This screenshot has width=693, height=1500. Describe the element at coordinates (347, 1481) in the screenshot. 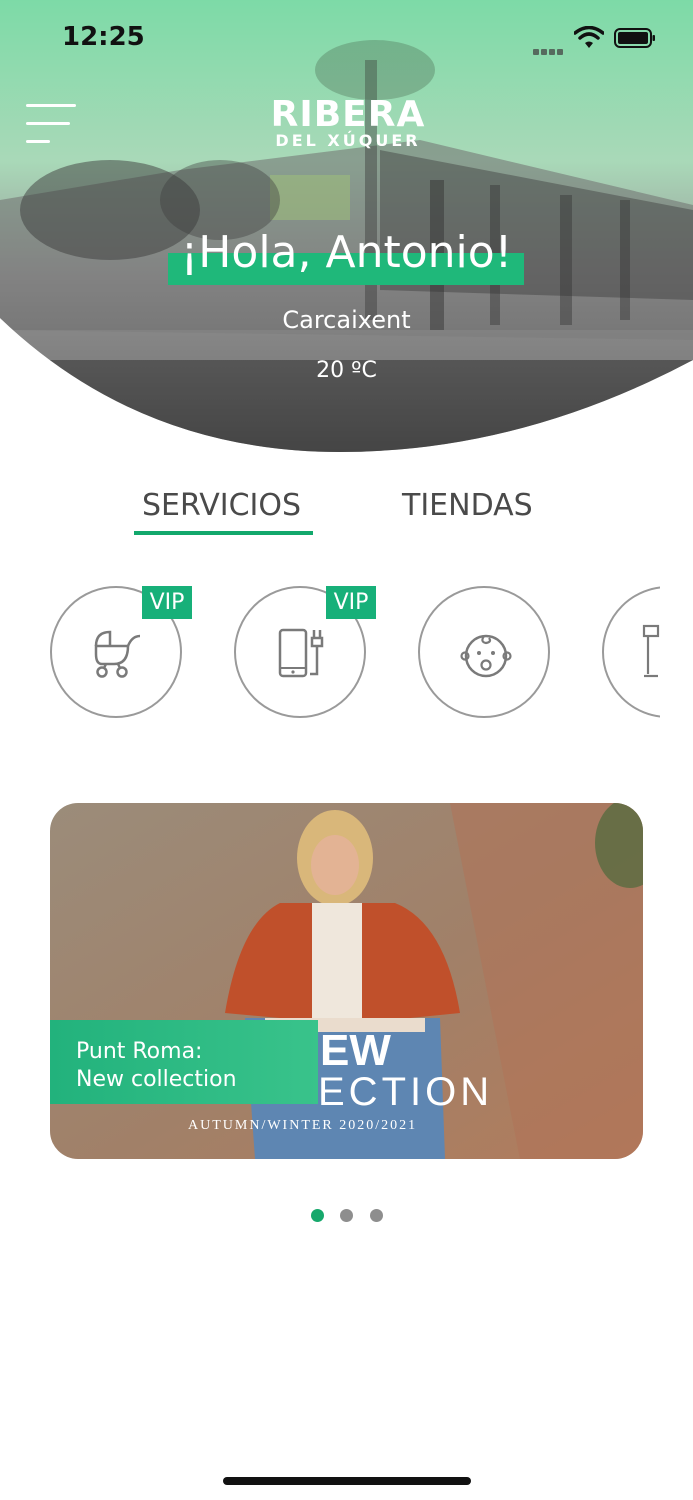

I see `home-indicator` at that location.